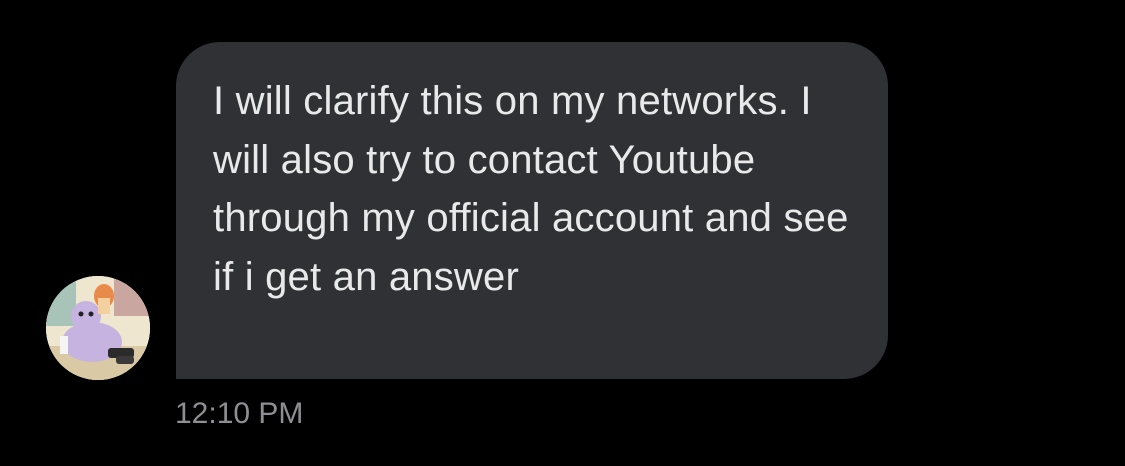 This screenshot has width=1125, height=466. I want to click on sender-avatar, so click(98, 328).